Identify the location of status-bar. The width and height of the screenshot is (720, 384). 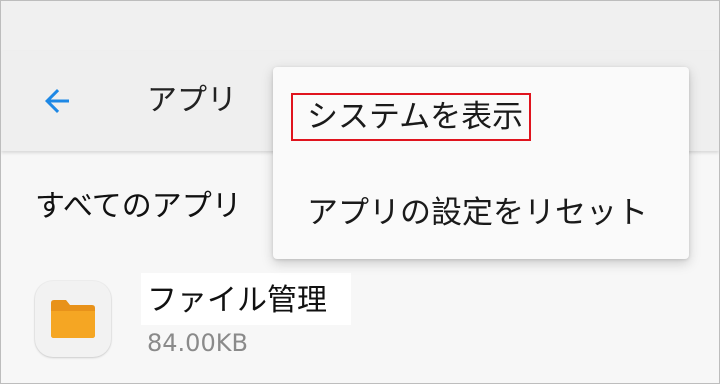
(360, 26).